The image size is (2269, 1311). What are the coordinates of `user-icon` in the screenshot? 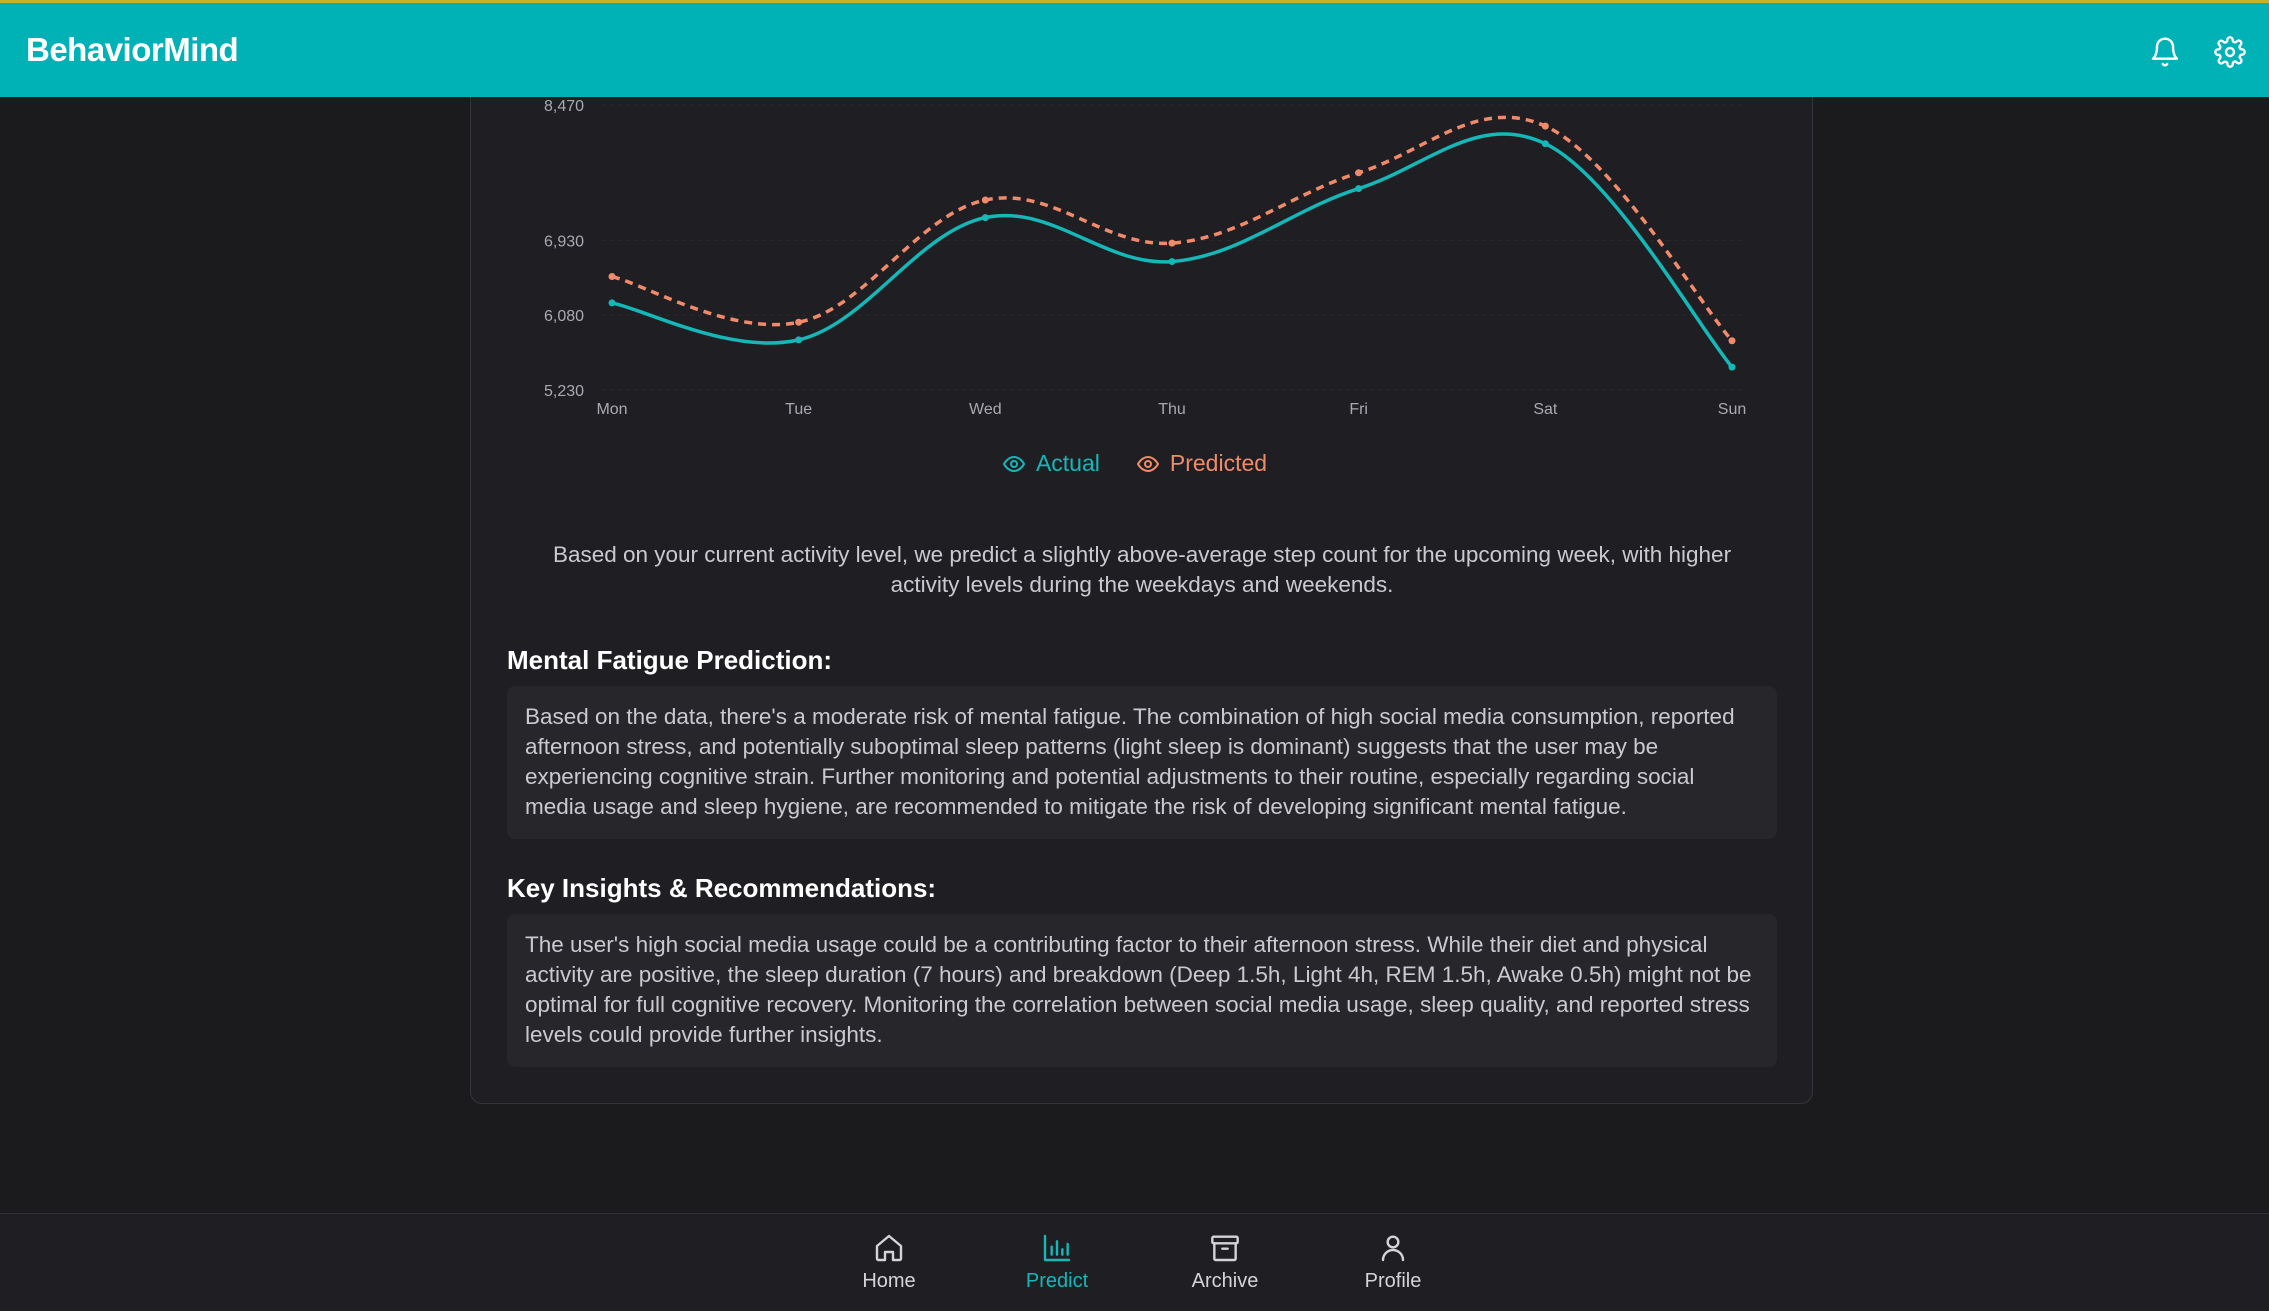 It's located at (1393, 1248).